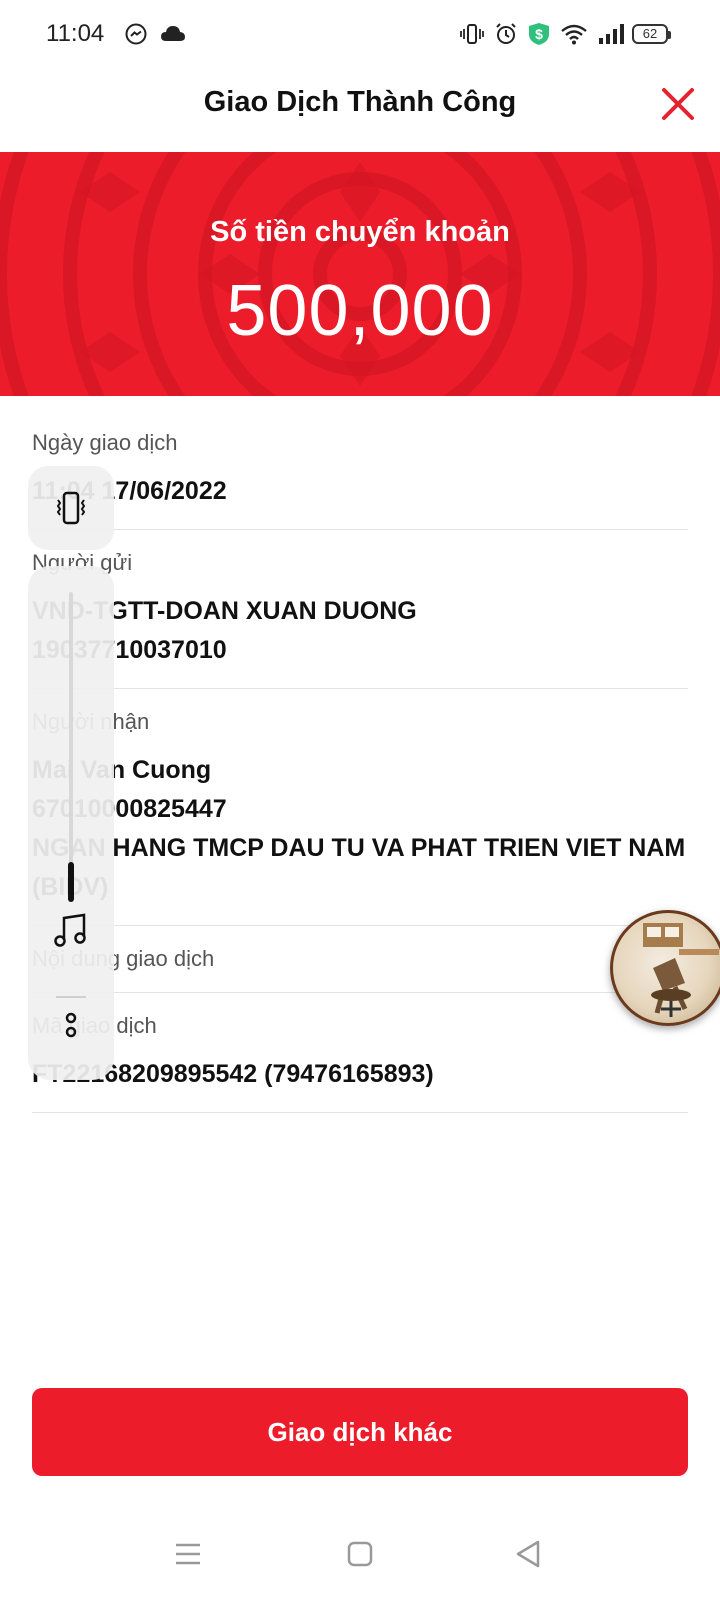  I want to click on back-icon, so click(528, 1554).